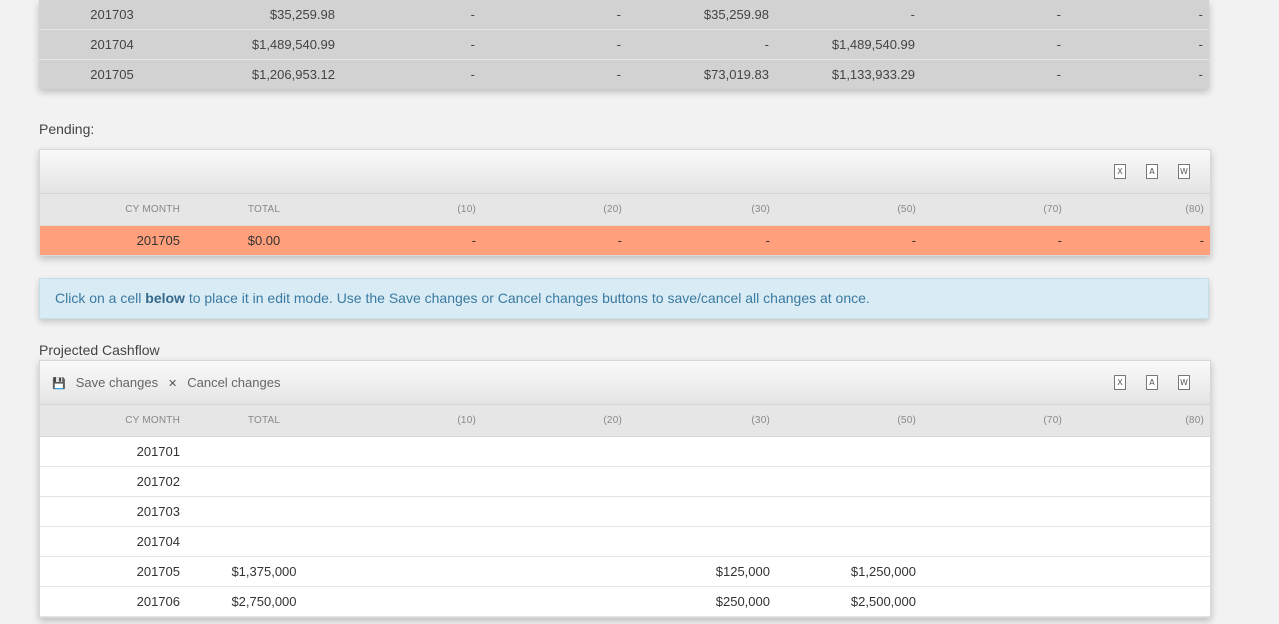  I want to click on projected-column-header: (80), so click(1139, 421).